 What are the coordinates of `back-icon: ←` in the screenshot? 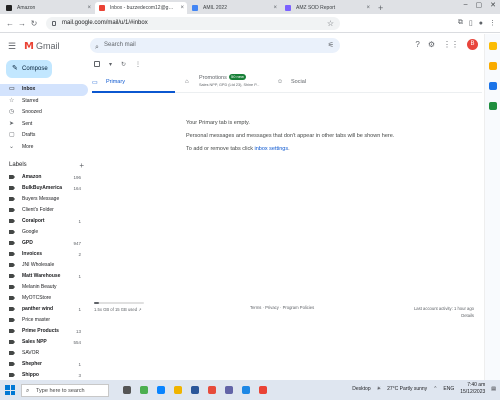 It's located at (10, 23).